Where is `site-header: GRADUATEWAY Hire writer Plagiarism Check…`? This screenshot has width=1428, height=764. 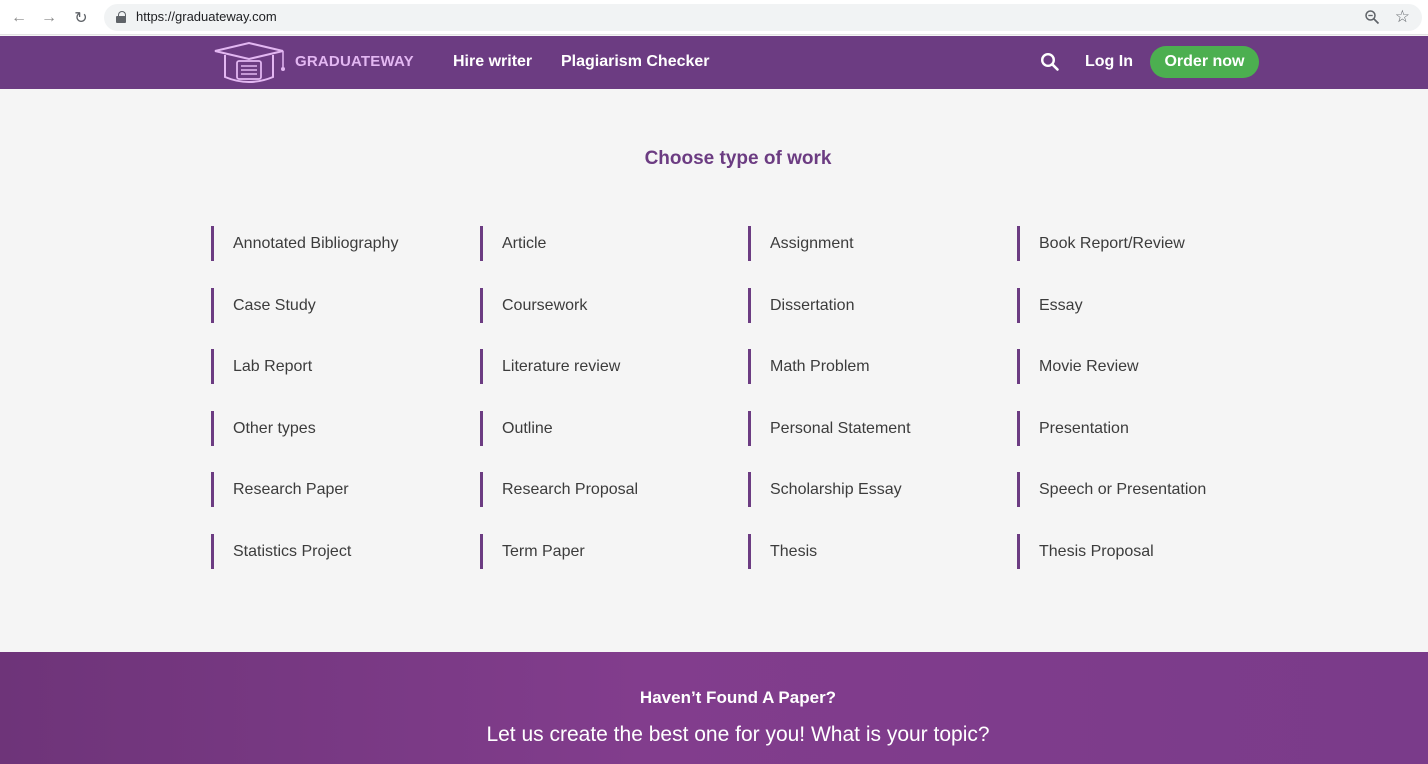 site-header: GRADUATEWAY Hire writer Plagiarism Check… is located at coordinates (714, 62).